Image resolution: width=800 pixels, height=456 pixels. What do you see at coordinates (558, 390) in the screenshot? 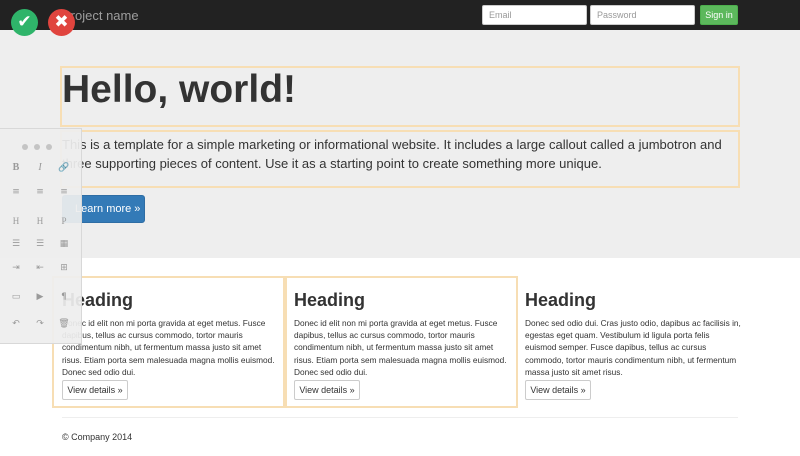
I see `column-3-view-details-button: View details »` at bounding box center [558, 390].